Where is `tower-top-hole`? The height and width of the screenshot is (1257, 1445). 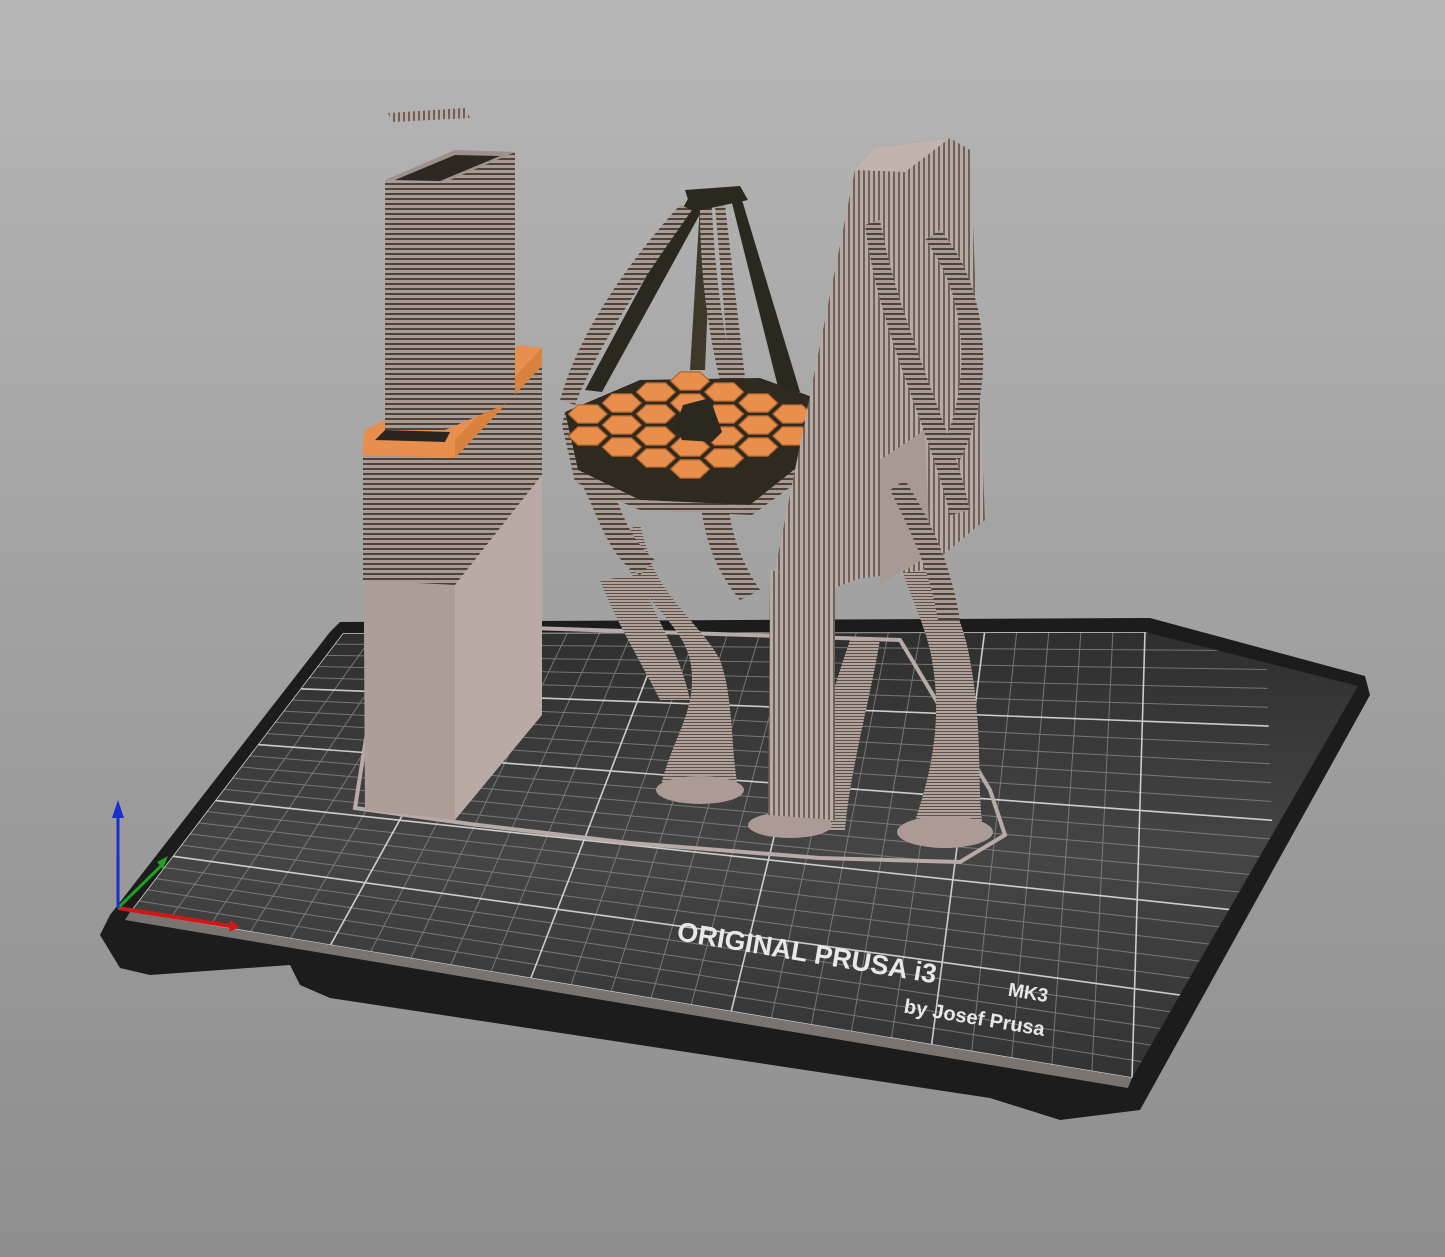
tower-top-hole is located at coordinates (412, 436).